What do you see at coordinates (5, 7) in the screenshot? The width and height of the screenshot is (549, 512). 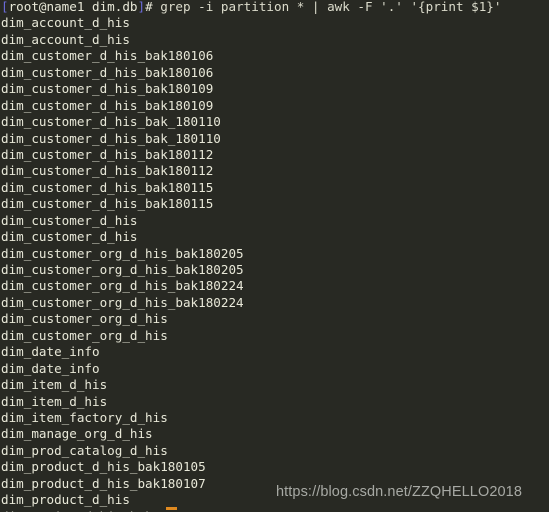 I see `prompt-open-bracket: [` at bounding box center [5, 7].